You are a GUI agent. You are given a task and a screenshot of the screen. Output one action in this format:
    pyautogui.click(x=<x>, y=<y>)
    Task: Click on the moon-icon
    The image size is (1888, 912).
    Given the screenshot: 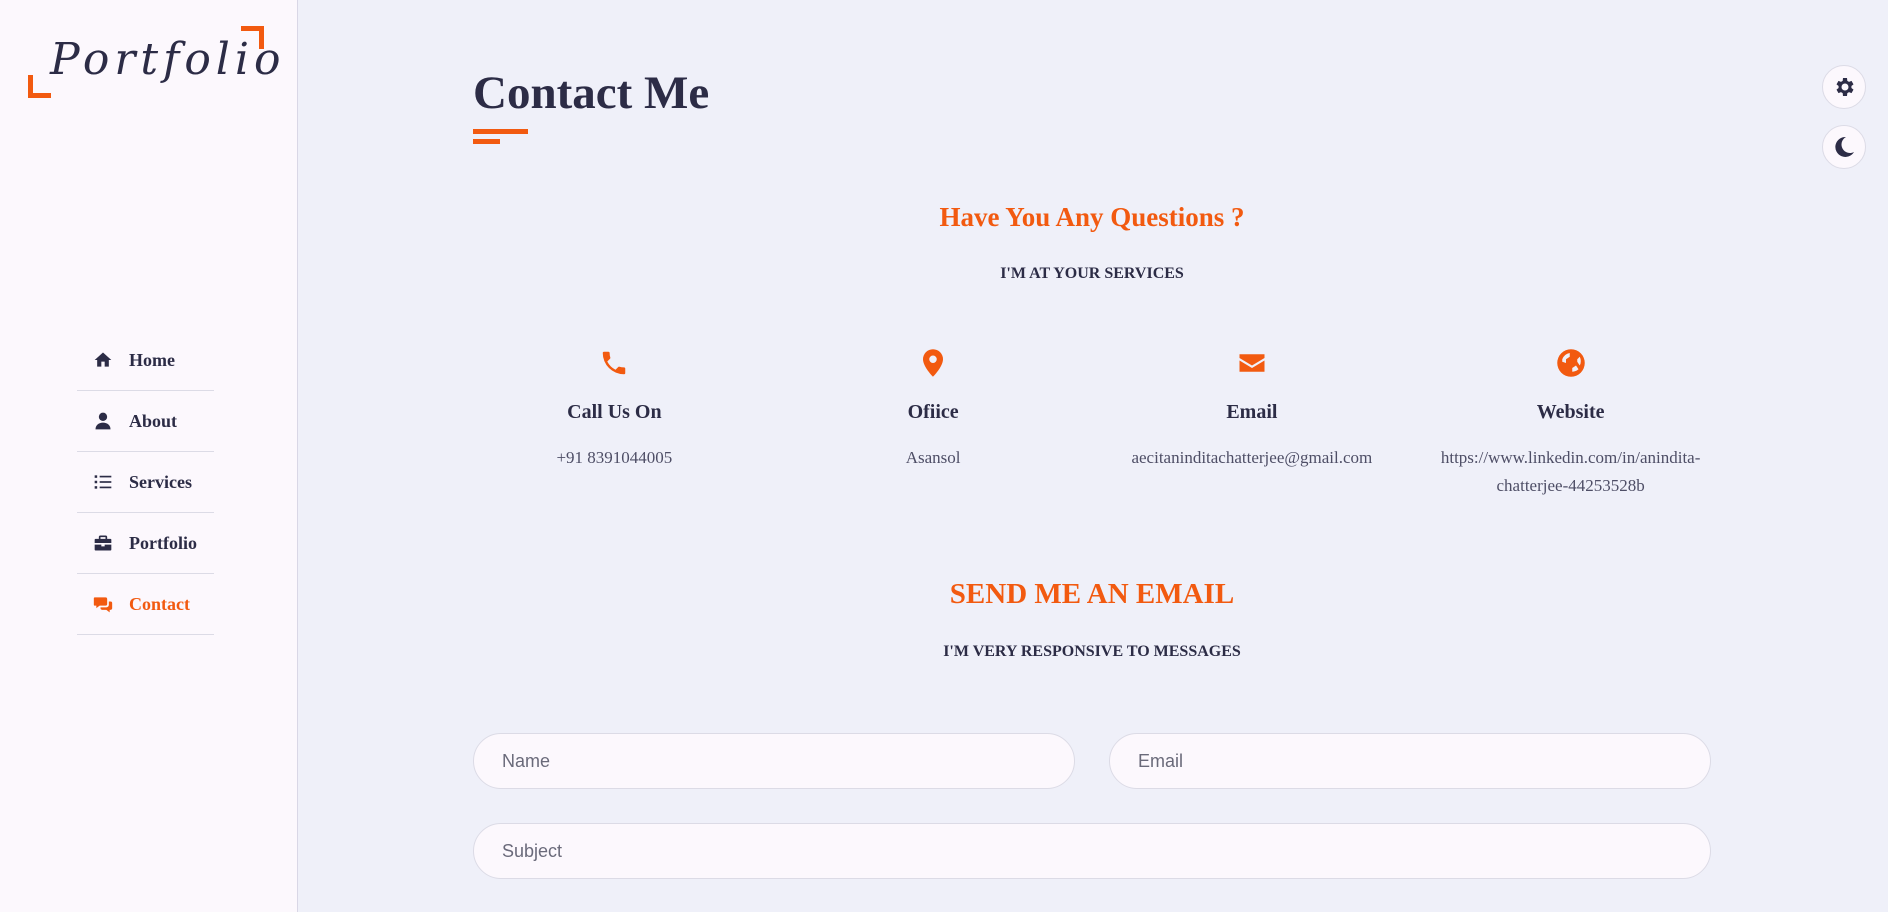 What is the action you would take?
    pyautogui.click(x=1844, y=146)
    